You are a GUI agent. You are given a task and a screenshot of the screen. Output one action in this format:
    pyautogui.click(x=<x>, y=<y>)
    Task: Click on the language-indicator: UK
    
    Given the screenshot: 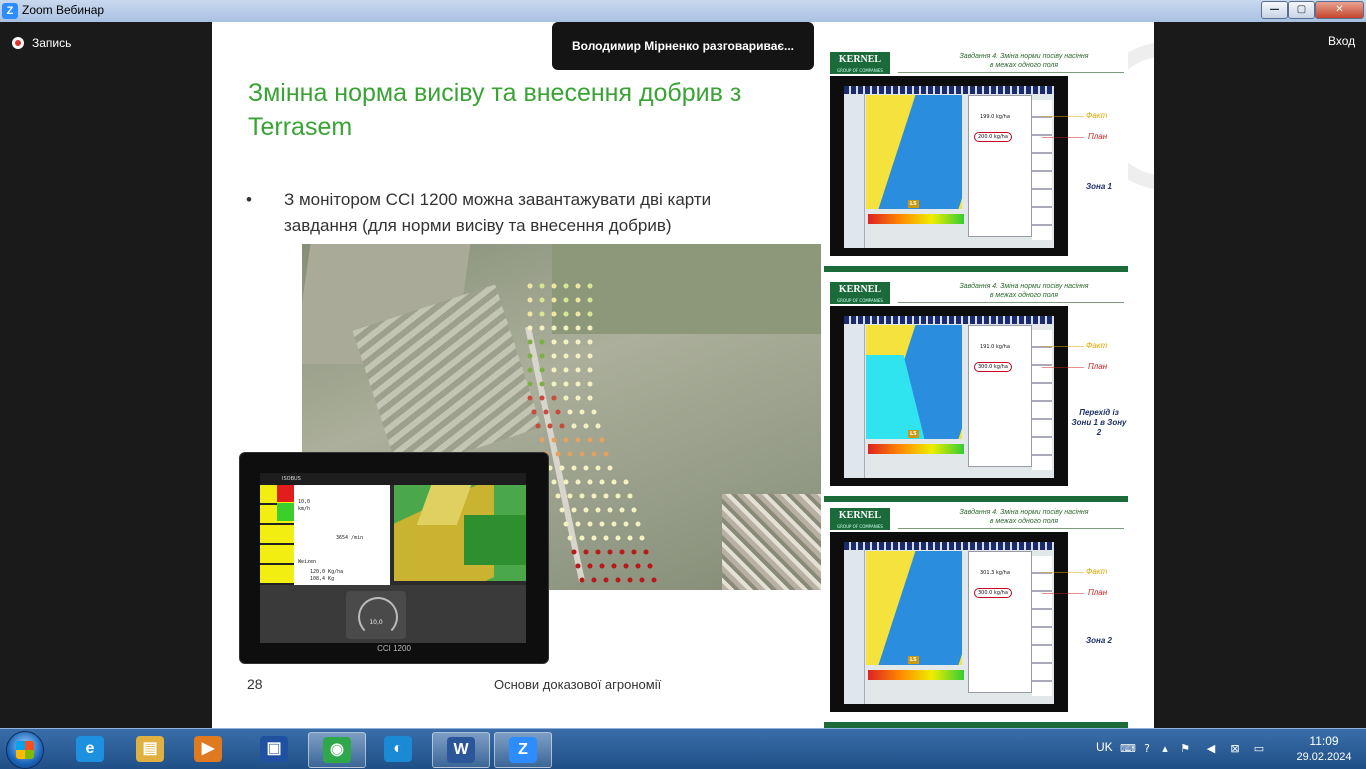 What is the action you would take?
    pyautogui.click(x=1104, y=747)
    